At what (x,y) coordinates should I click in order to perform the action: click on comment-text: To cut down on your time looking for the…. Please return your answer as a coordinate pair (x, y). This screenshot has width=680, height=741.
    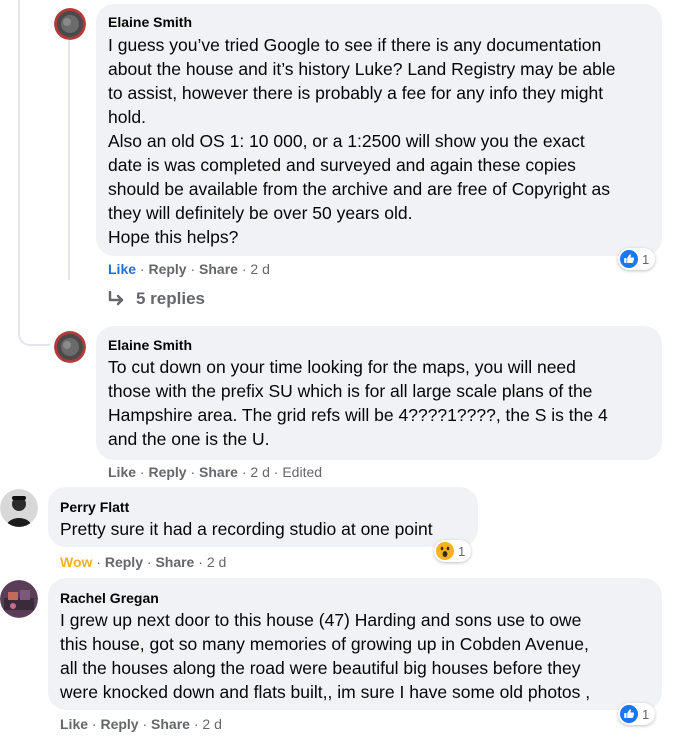
    Looking at the image, I should click on (382, 403).